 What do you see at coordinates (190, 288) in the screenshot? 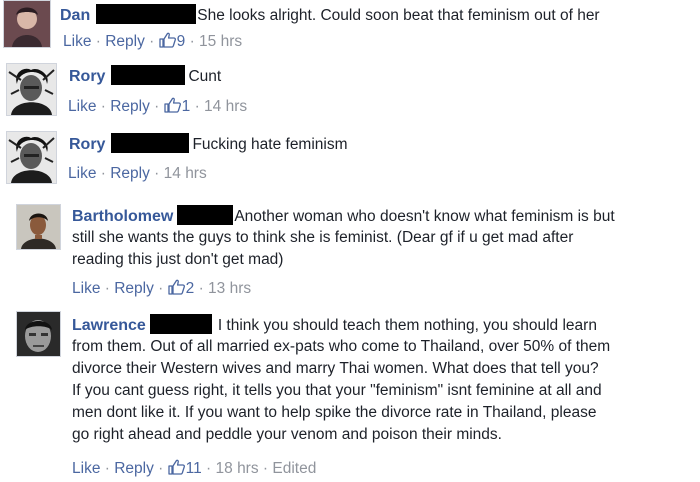
I see `like-count: 2` at bounding box center [190, 288].